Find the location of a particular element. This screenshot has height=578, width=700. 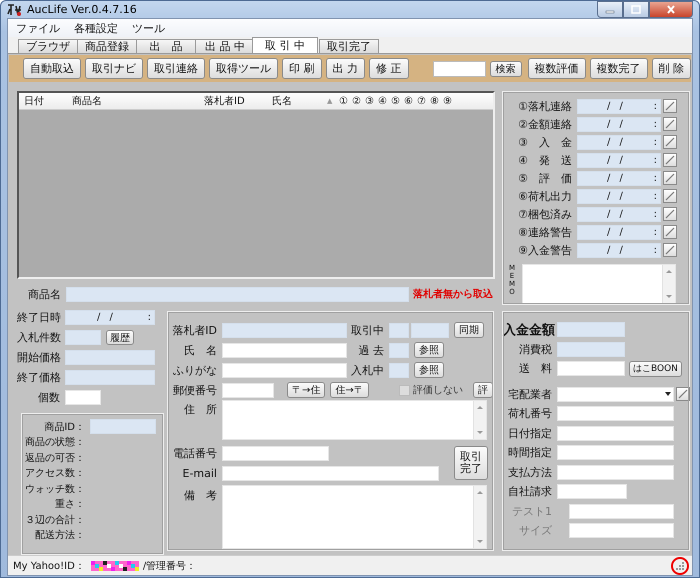

tab: 取引完了 is located at coordinates (349, 46).